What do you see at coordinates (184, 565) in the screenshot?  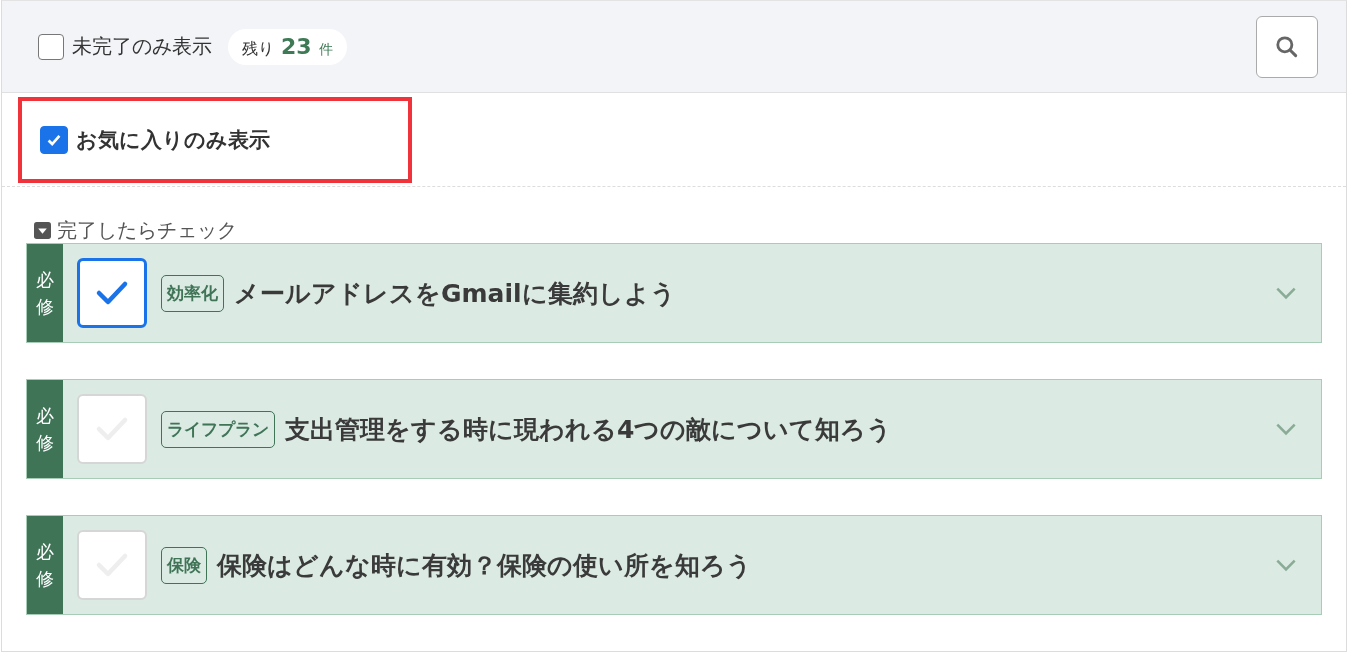 I see `category-tag: 保険` at bounding box center [184, 565].